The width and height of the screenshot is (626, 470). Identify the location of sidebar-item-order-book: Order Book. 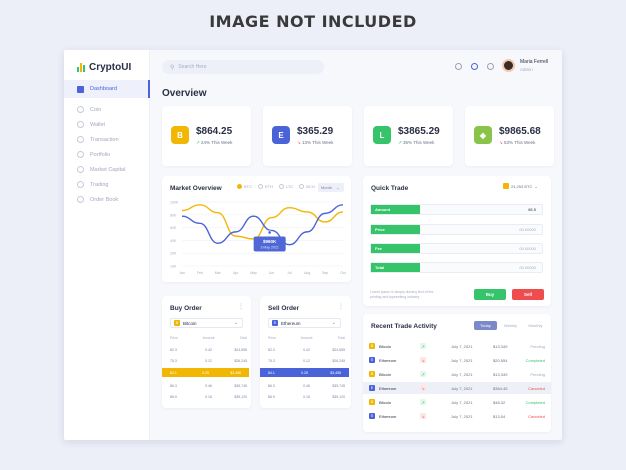
(107, 199).